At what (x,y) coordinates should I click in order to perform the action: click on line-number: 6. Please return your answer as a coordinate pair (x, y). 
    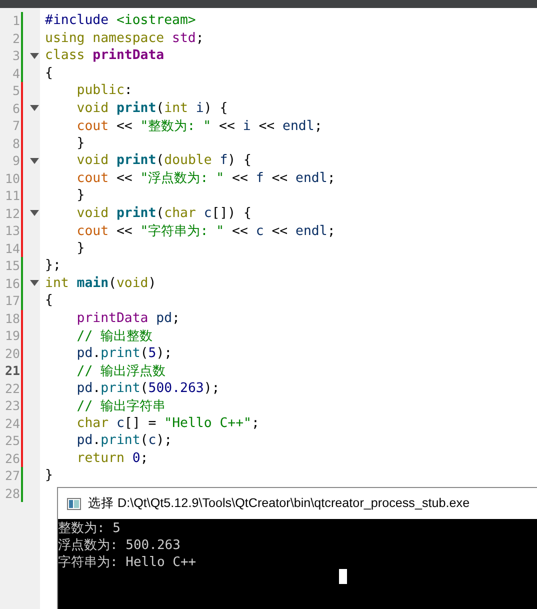
    Looking at the image, I should click on (15, 108).